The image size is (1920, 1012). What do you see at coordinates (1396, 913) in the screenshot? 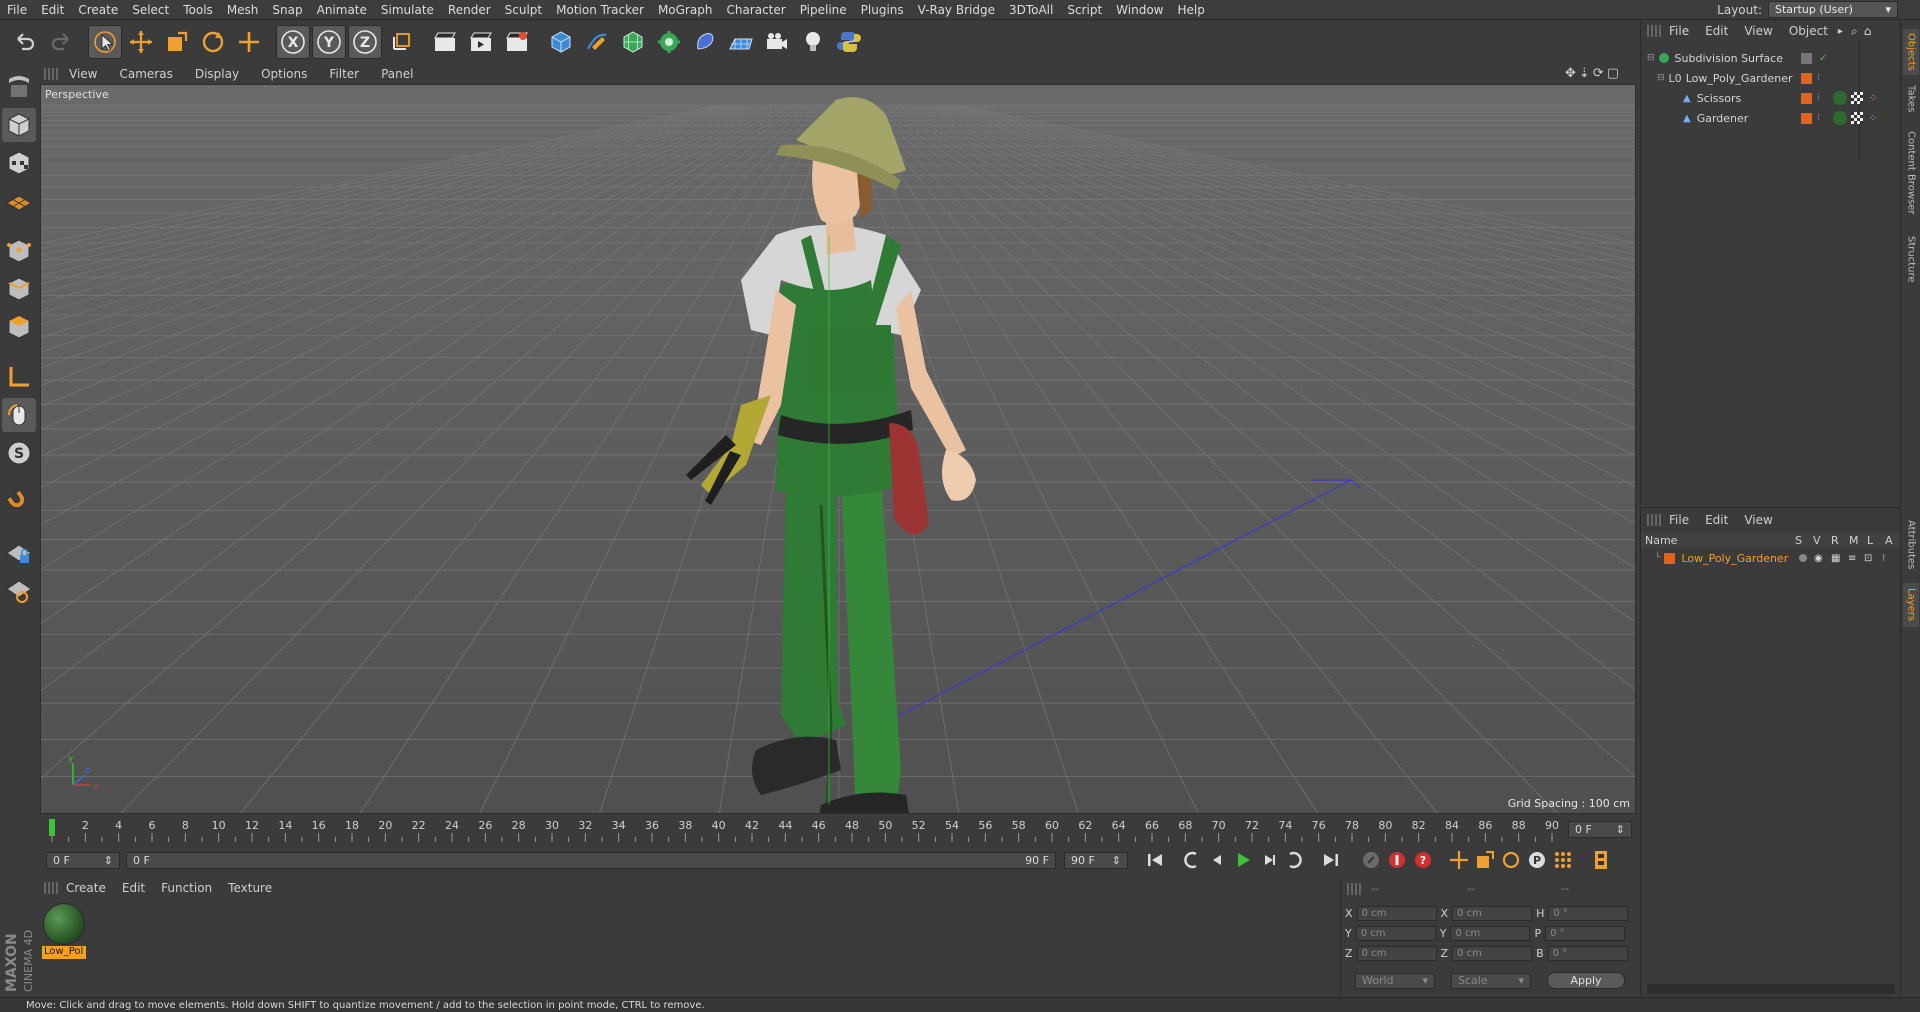
I see `pos-x-field: 0 cm` at bounding box center [1396, 913].